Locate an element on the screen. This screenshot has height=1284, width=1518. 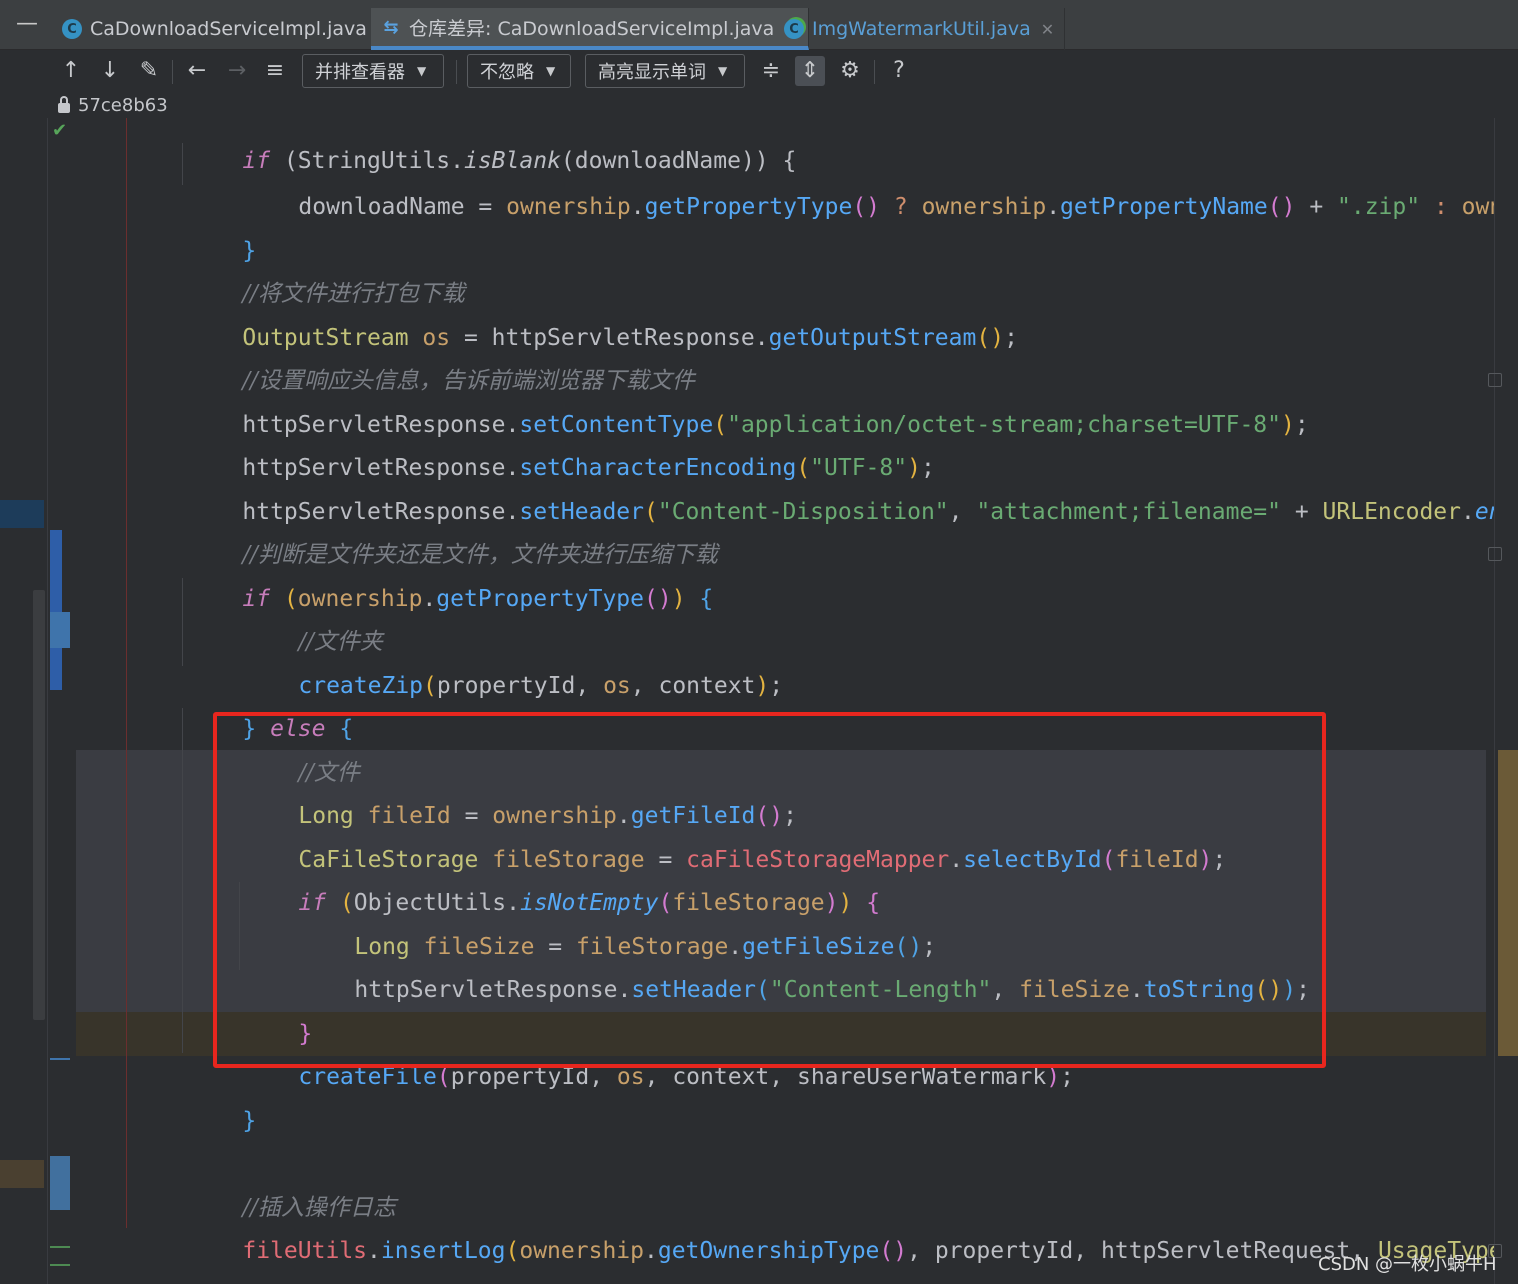
left-scrollbar is located at coordinates (39, 805).